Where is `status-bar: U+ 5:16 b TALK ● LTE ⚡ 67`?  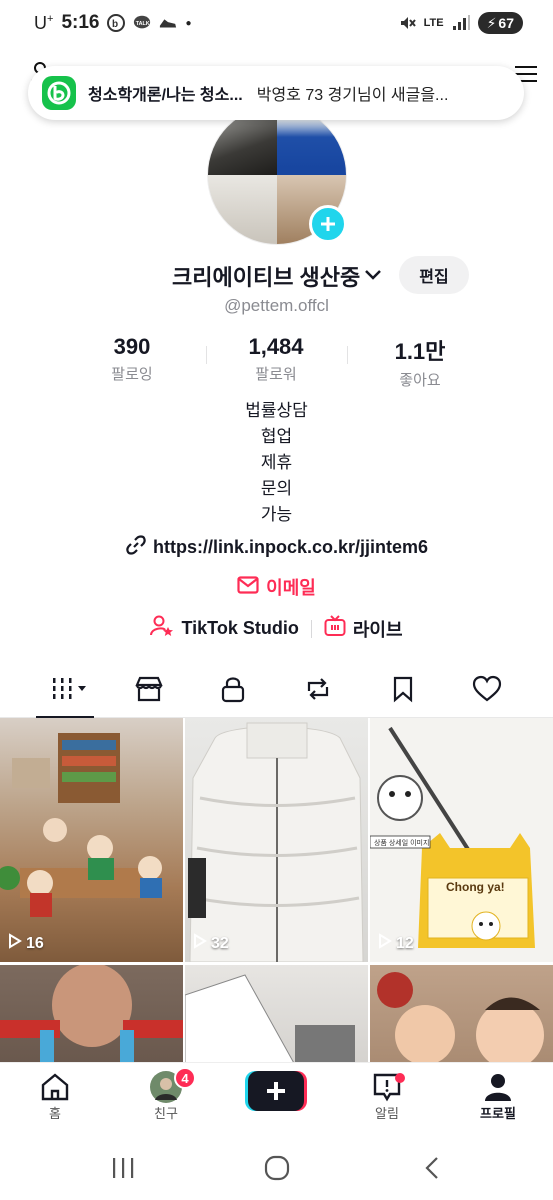 status-bar: U+ 5:16 b TALK ● LTE ⚡ 67 is located at coordinates (276, 23).